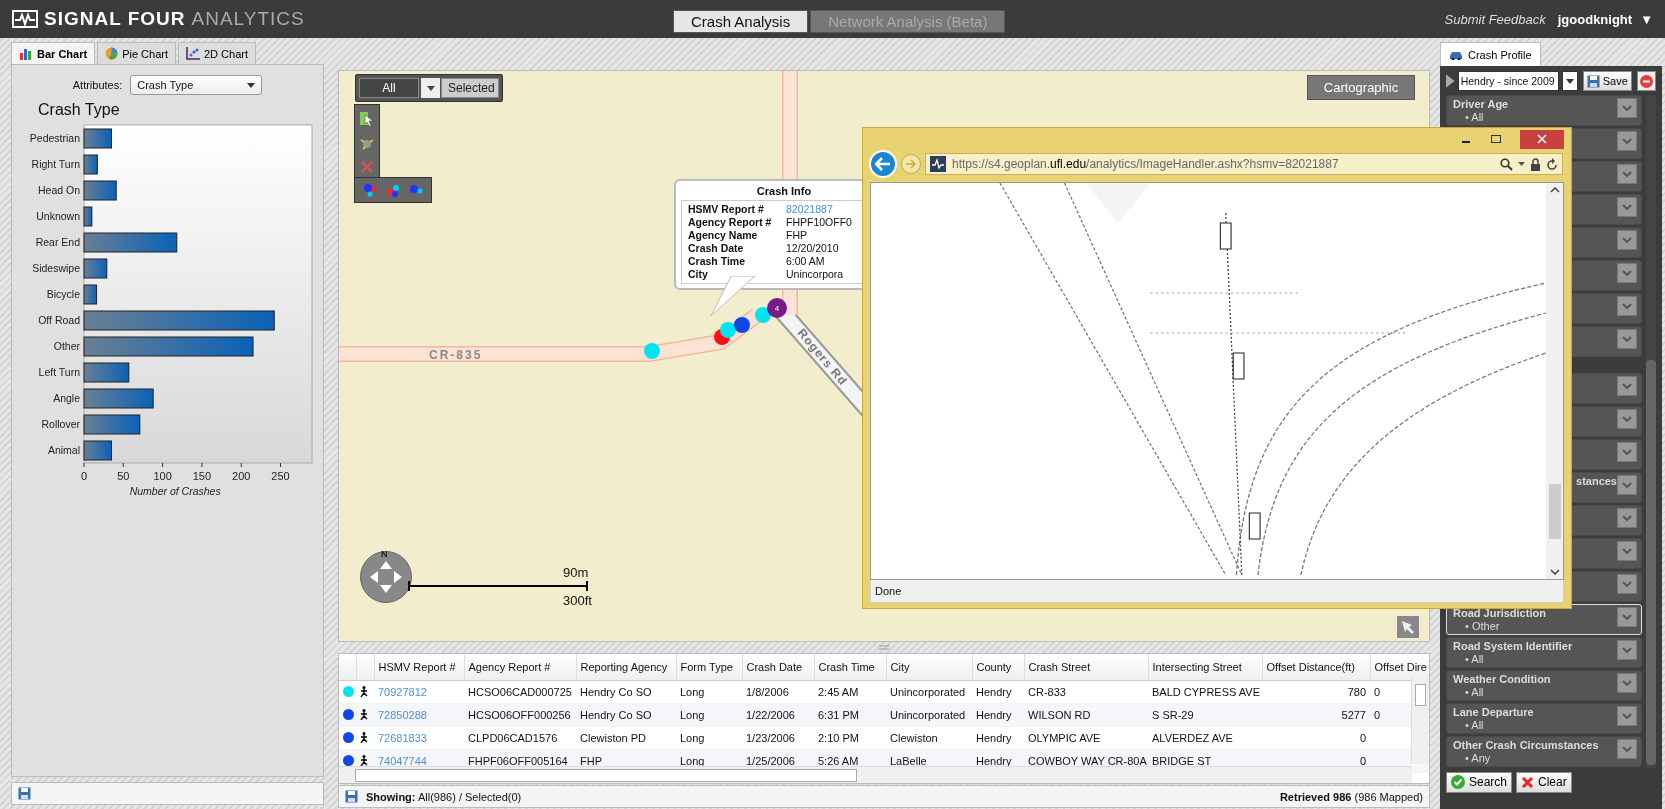  What do you see at coordinates (1544, 110) in the screenshot?
I see `filter-item: Driver Age • All` at bounding box center [1544, 110].